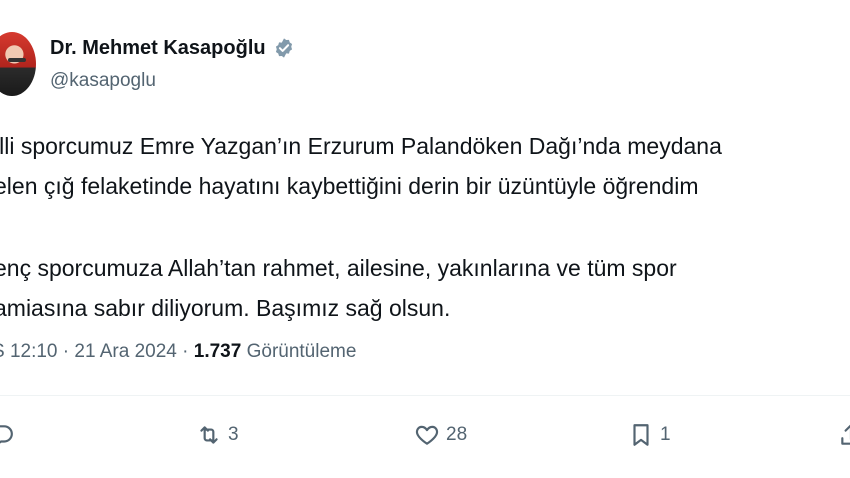  Describe the element at coordinates (283, 48) in the screenshot. I see `verified-badge-icon` at that location.